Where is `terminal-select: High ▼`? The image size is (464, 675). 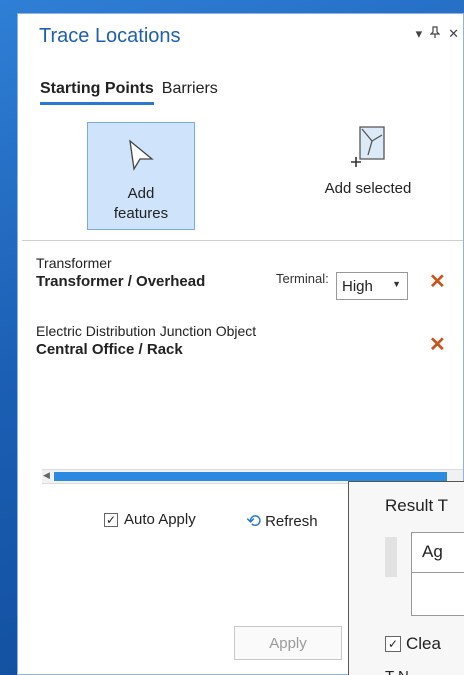
terminal-select: High ▼ is located at coordinates (372, 286).